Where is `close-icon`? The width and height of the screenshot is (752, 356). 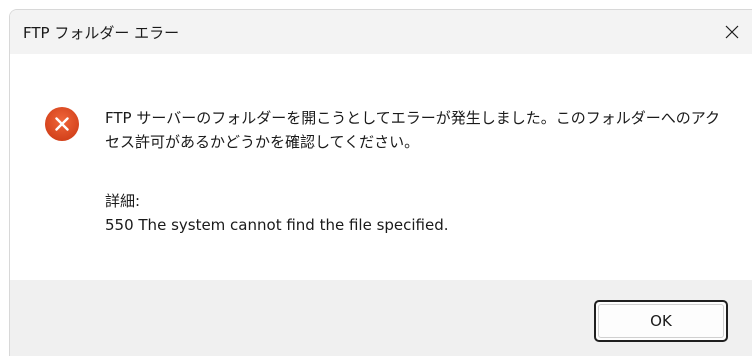 close-icon is located at coordinates (732, 32).